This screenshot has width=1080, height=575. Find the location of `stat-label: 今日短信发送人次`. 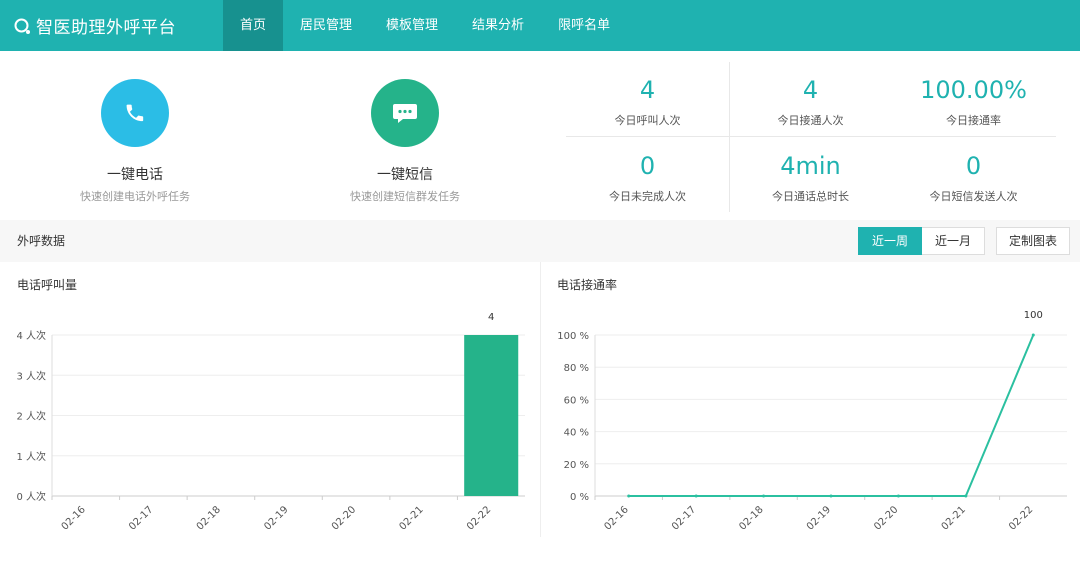

stat-label: 今日短信发送人次 is located at coordinates (973, 196).